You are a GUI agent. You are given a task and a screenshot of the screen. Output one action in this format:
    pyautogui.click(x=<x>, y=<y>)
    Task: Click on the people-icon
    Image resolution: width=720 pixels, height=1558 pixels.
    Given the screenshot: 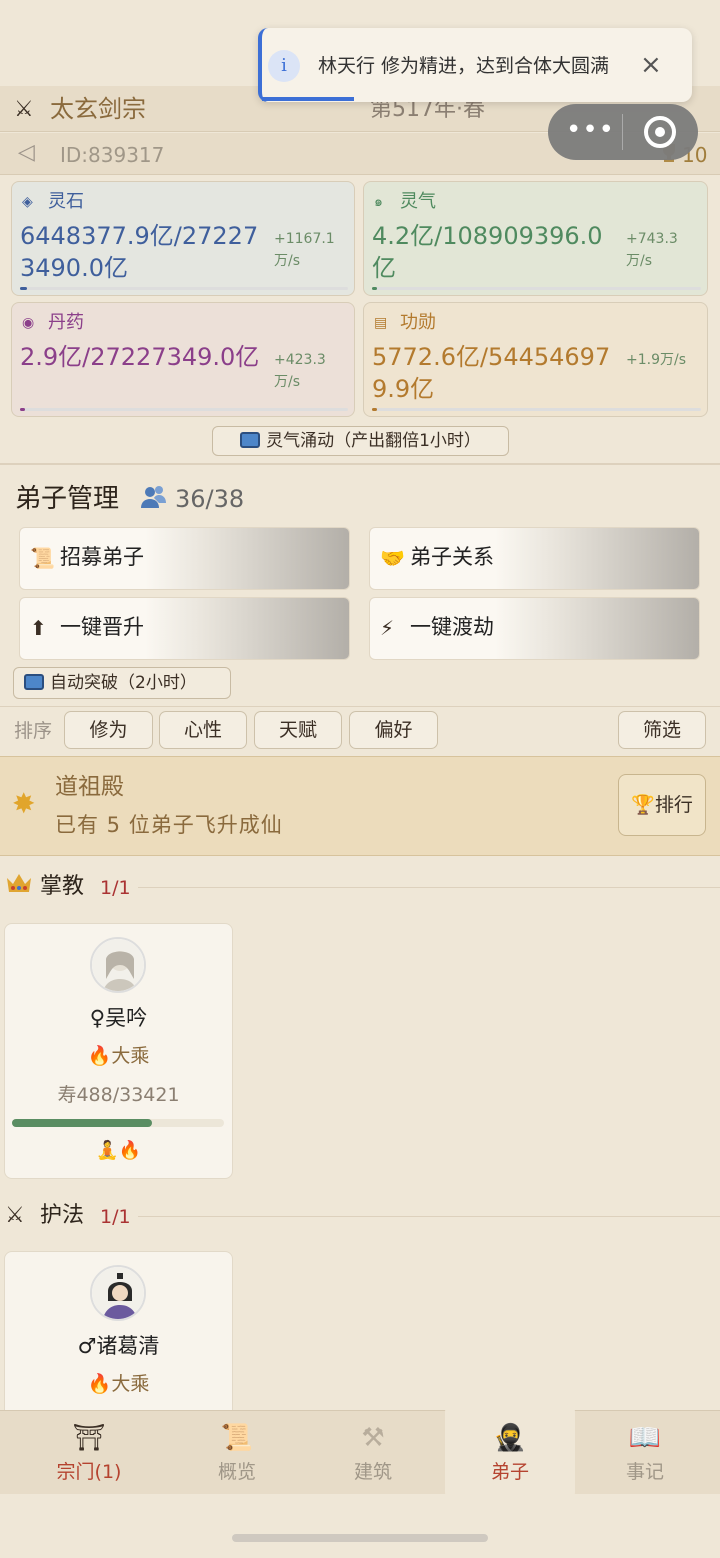 What is the action you would take?
    pyautogui.click(x=154, y=501)
    